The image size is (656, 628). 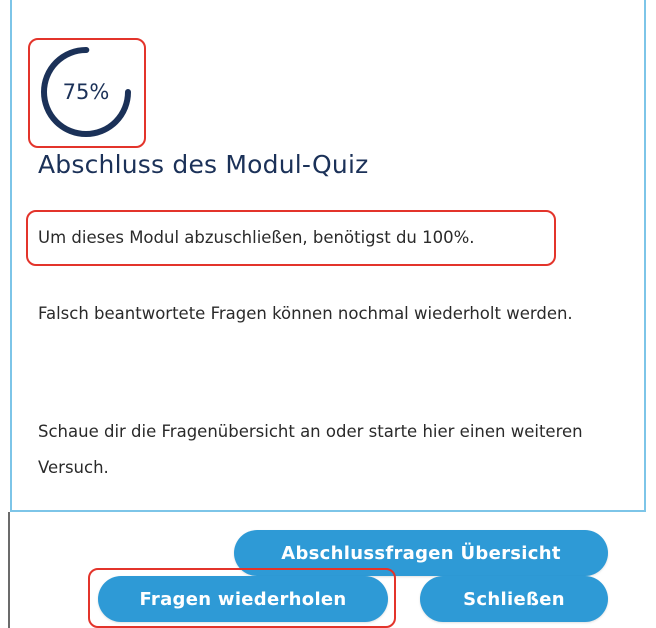 What do you see at coordinates (243, 599) in the screenshot?
I see `retry-button: Fragen wiederholen` at bounding box center [243, 599].